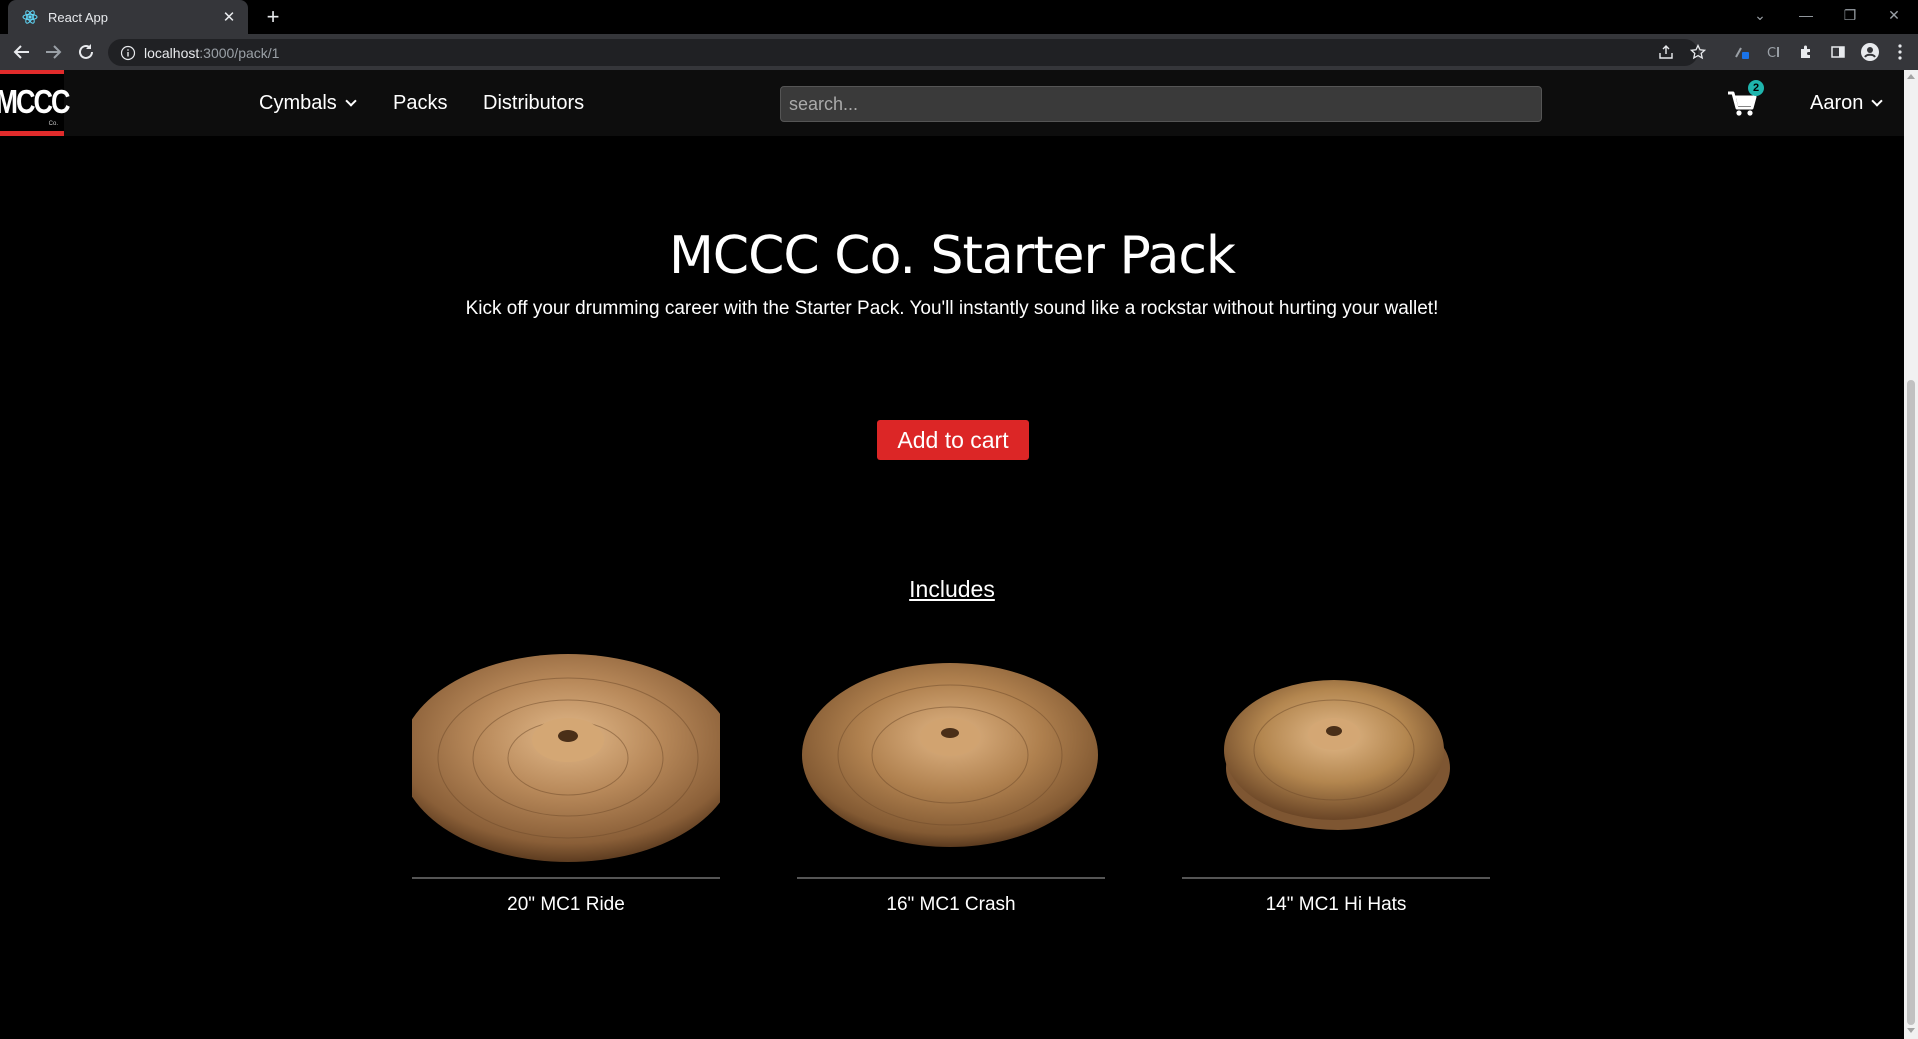 Image resolution: width=1918 pixels, height=1039 pixels. Describe the element at coordinates (128, 17) in the screenshot. I see `browser-tab: React App ✕` at that location.